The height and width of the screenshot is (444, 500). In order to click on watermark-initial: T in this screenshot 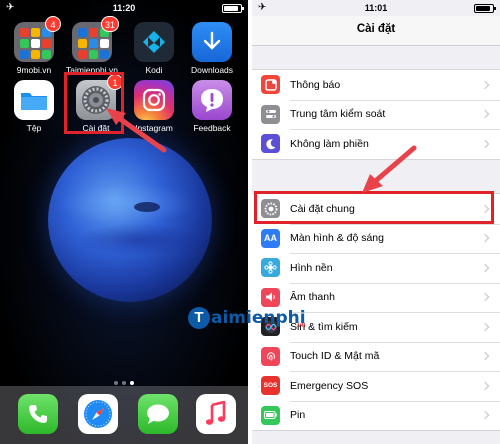, I will do `click(199, 318)`.